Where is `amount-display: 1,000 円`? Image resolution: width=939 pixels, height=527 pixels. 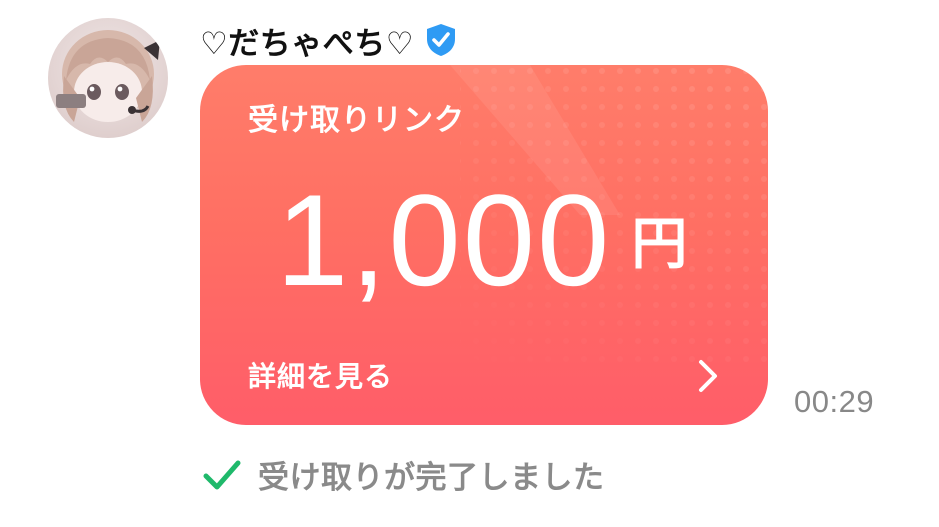
amount-display: 1,000 円 is located at coordinates (481, 240).